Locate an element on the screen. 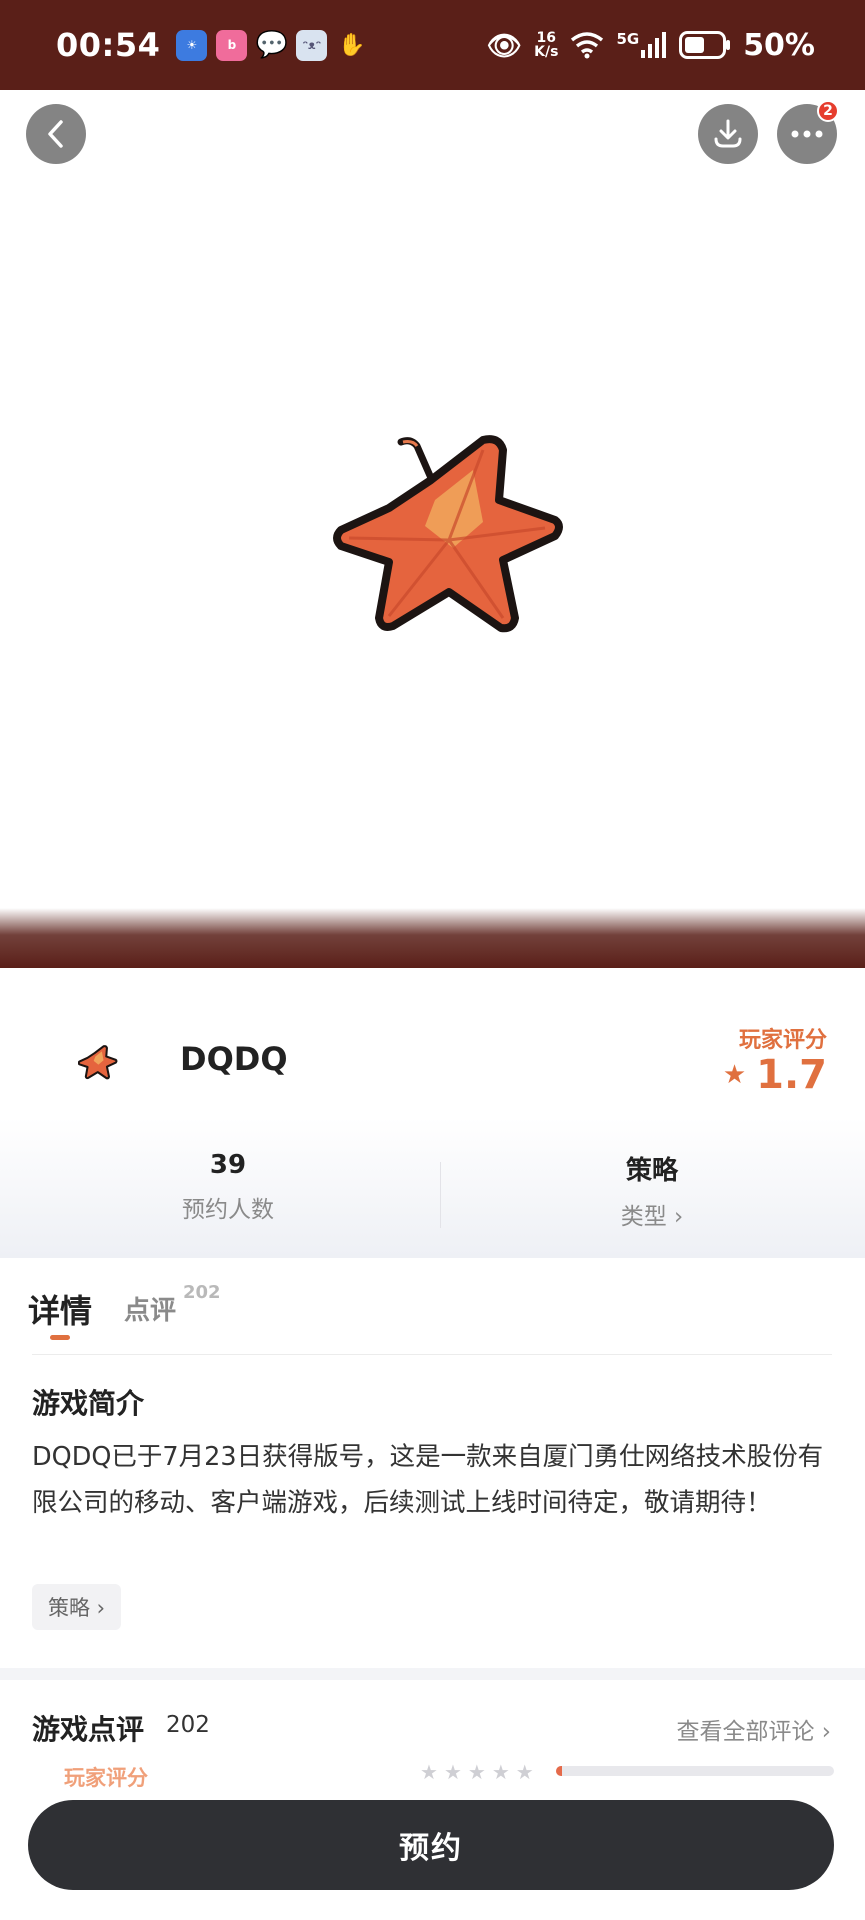 This screenshot has height=1920, width=865. status-bar: 00:54 ☀ b 💬 ᵔᴥᵔ ✋ 👁 16 K/s 5G 50% is located at coordinates (432, 45).